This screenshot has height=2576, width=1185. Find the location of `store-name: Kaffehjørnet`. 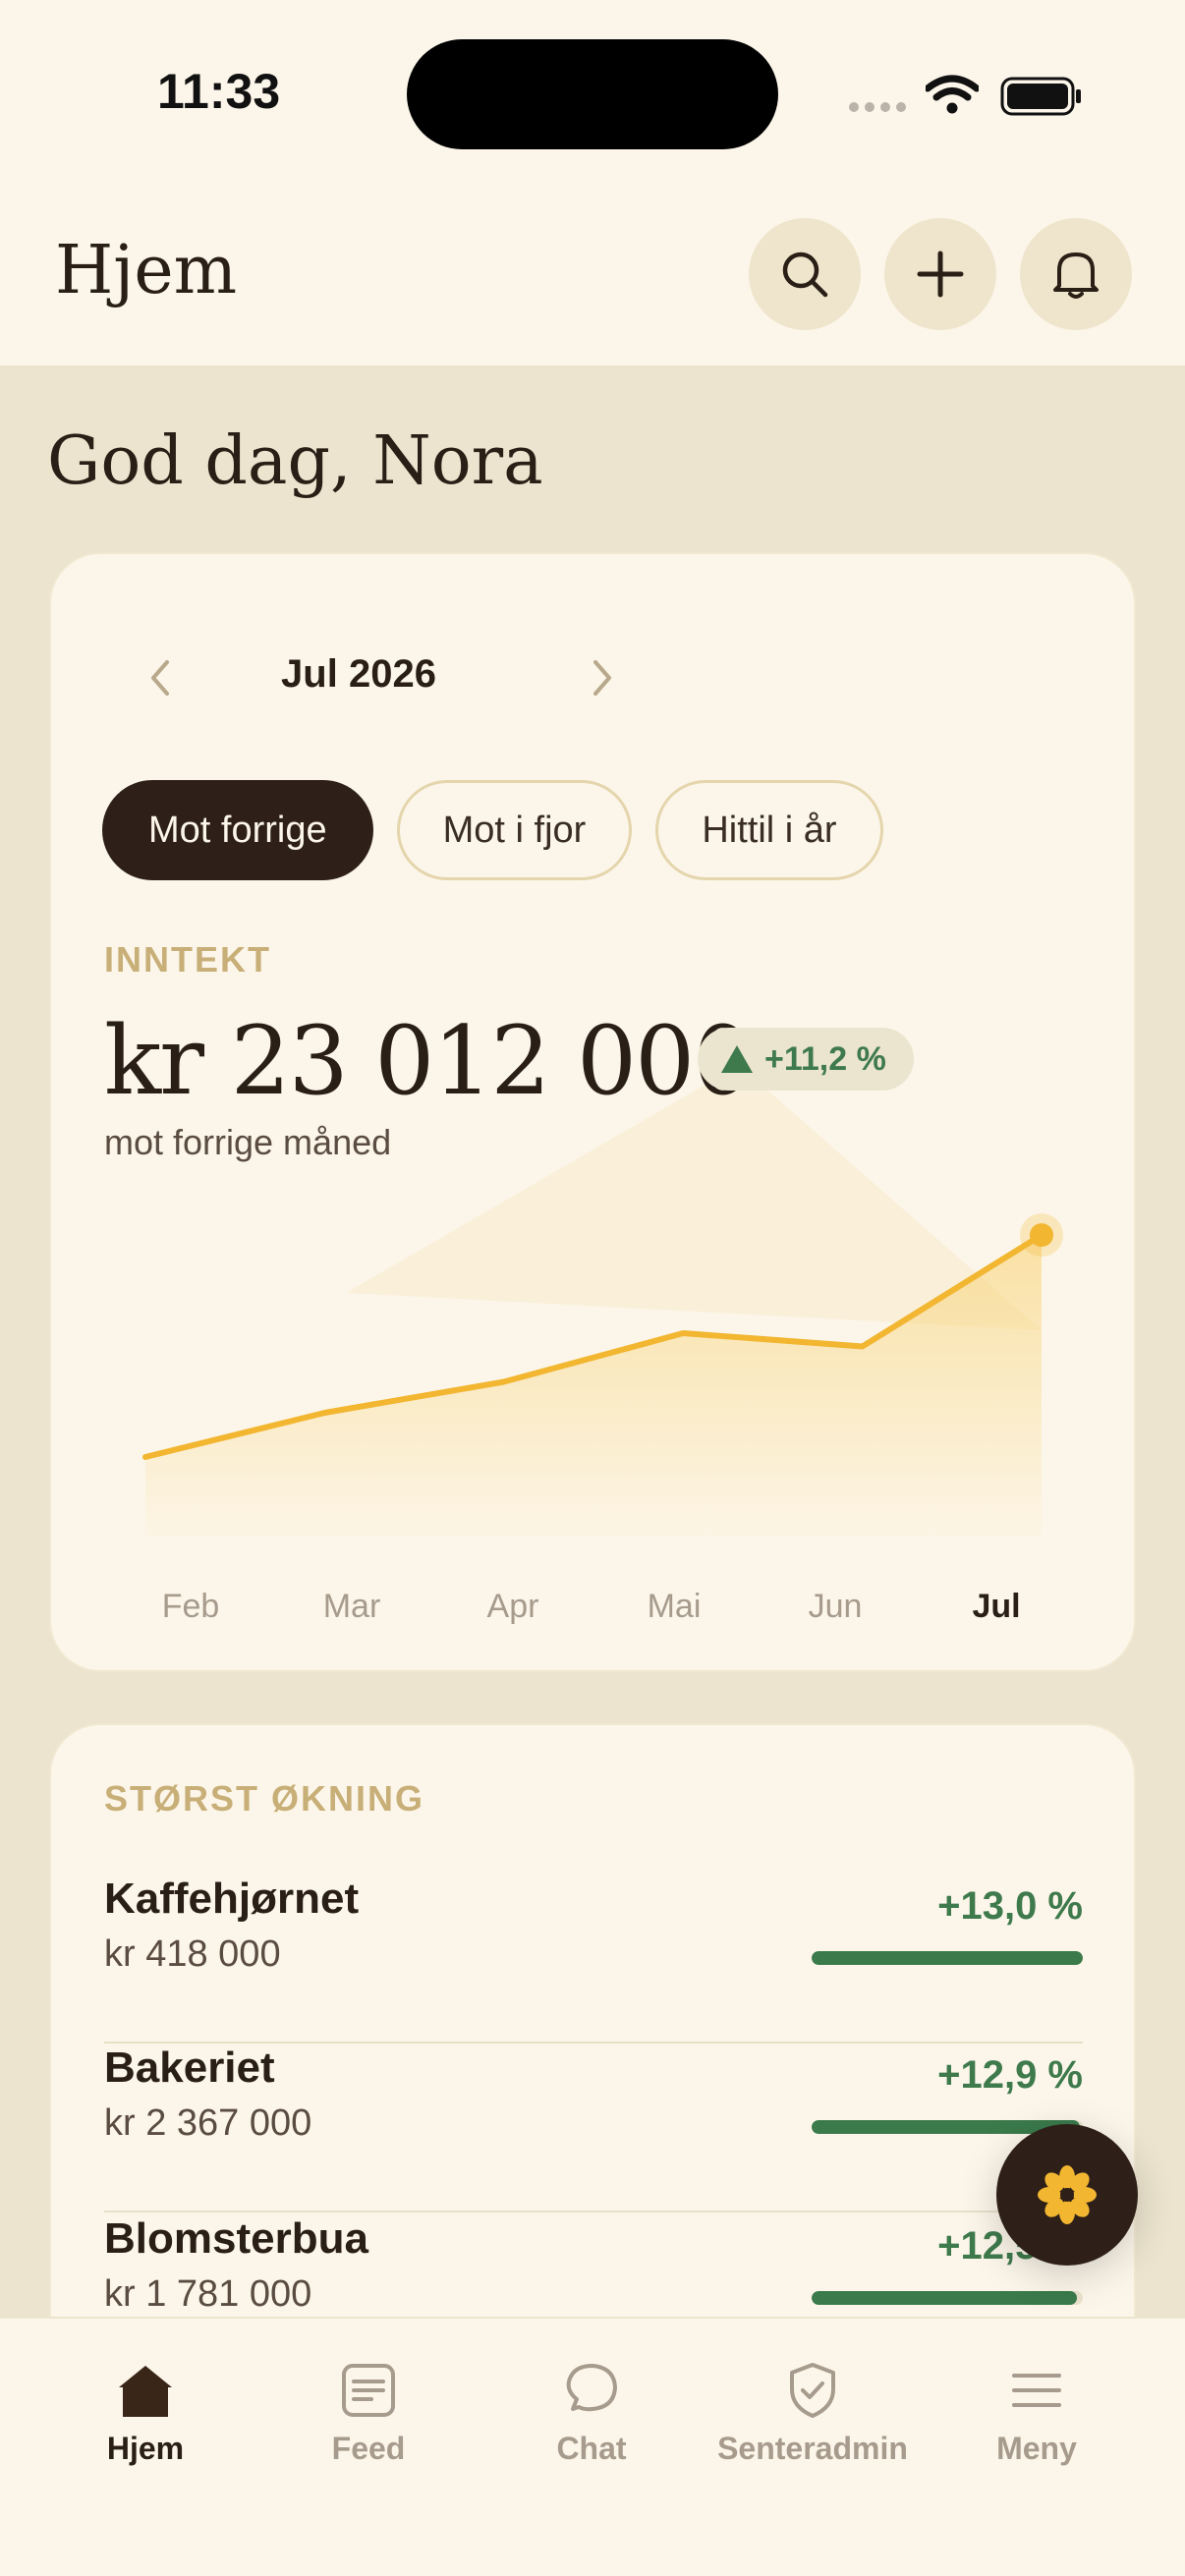

store-name: Kaffehjørnet is located at coordinates (232, 1899).